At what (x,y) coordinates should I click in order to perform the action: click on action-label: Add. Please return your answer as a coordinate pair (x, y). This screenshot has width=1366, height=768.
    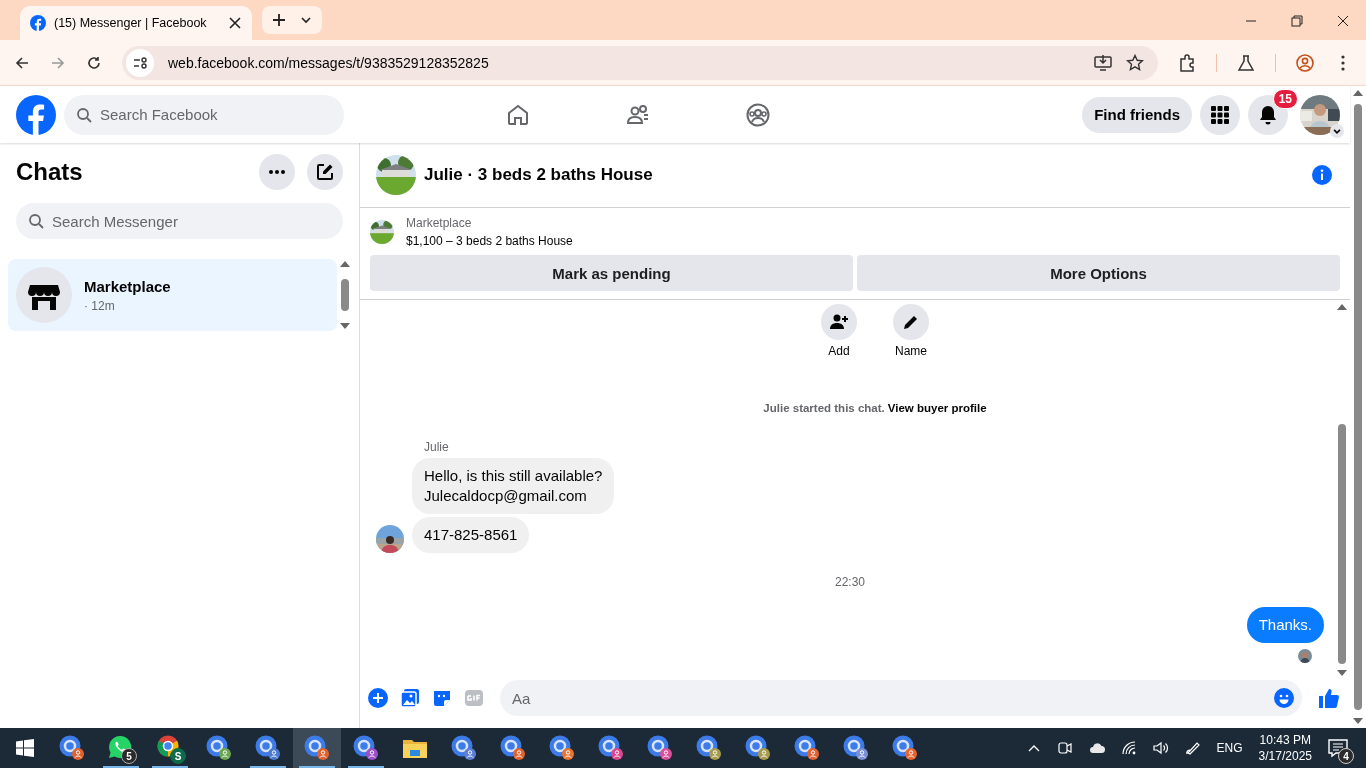
    Looking at the image, I should click on (839, 351).